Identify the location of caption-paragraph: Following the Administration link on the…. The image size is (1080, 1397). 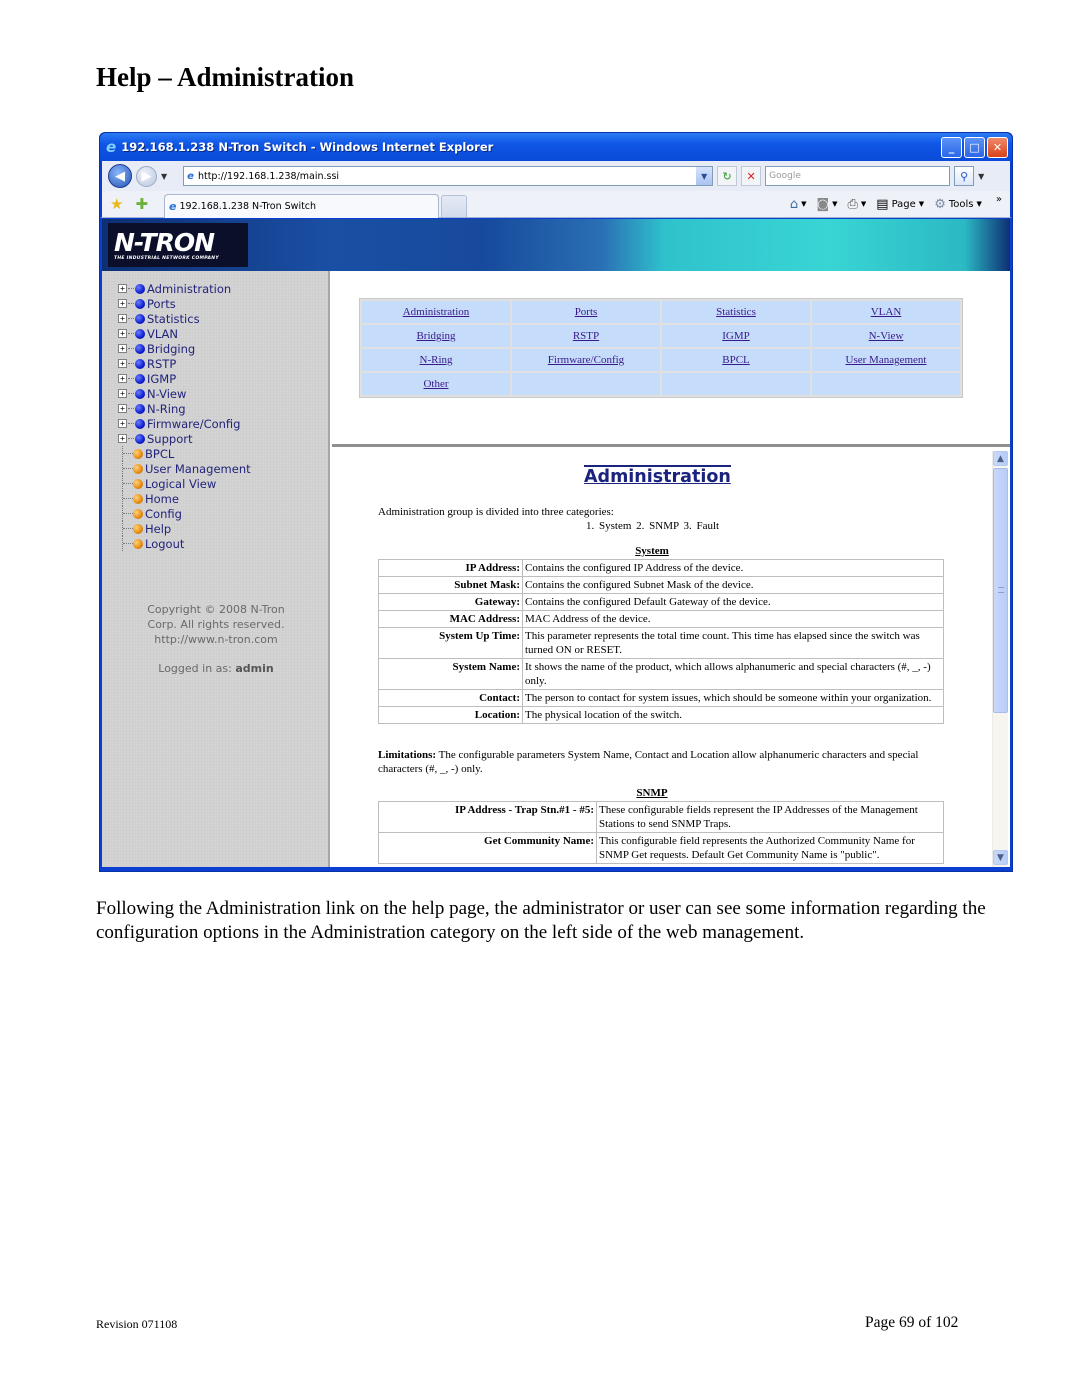
(541, 920).